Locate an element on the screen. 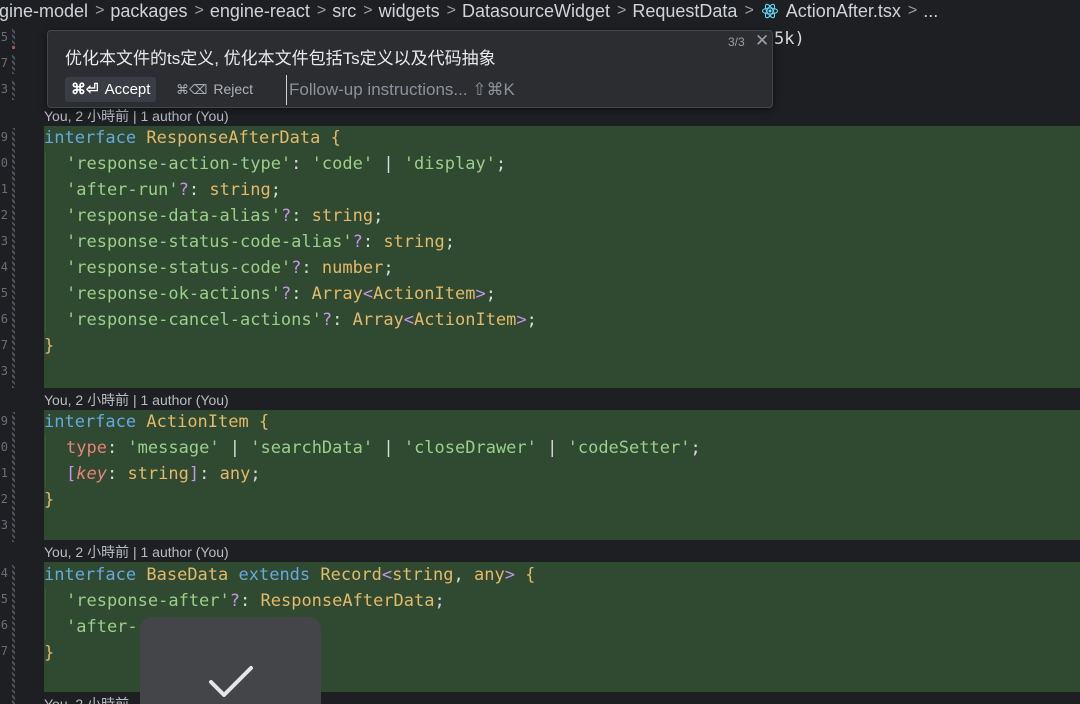 This screenshot has height=704, width=1080. reject-label: Reject is located at coordinates (233, 89).